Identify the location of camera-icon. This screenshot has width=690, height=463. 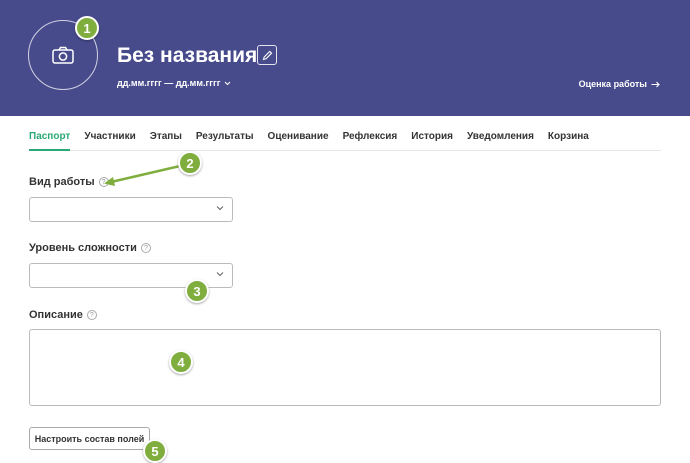
(63, 55).